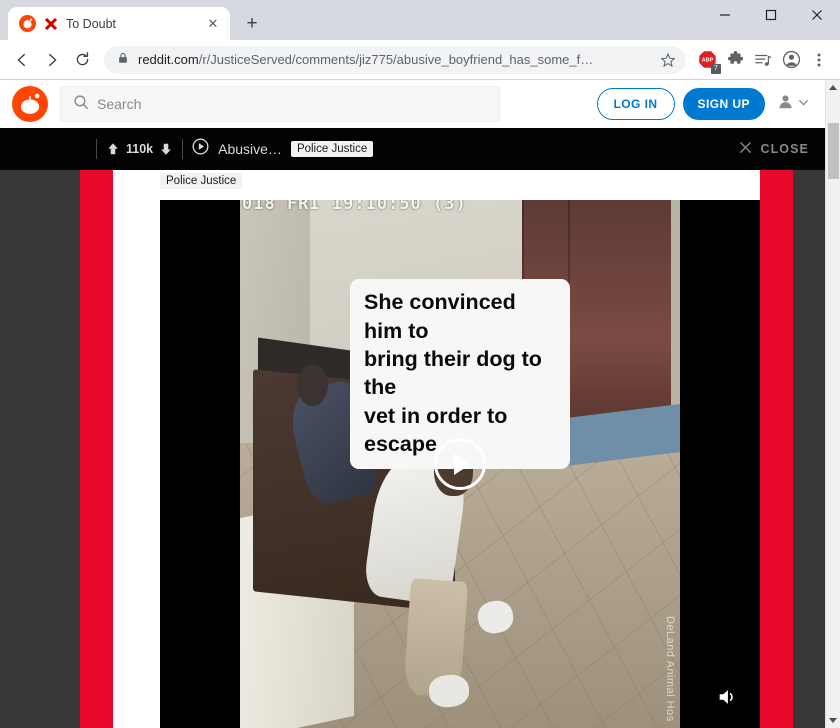 The width and height of the screenshot is (840, 728). I want to click on tab-strip: To Doubt ✕ +, so click(351, 20).